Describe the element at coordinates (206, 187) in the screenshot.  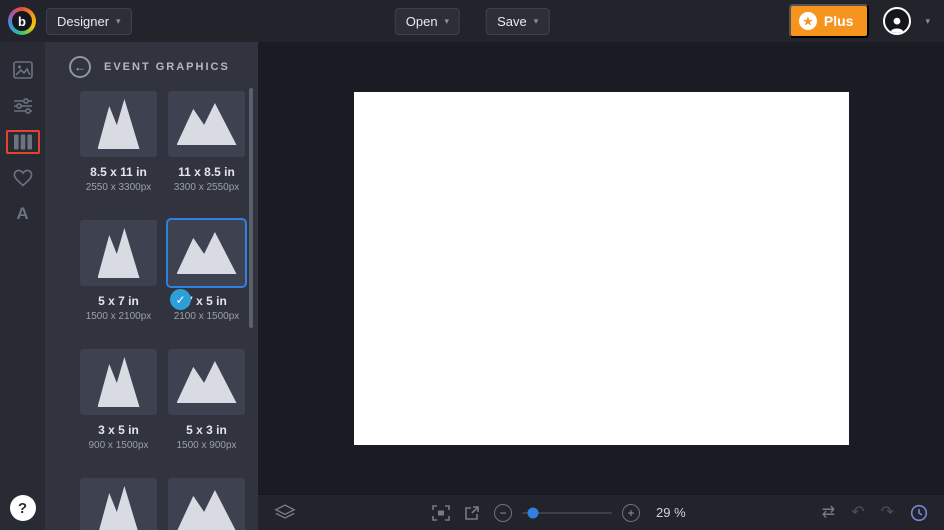
I see `template-pixels-label: 3300 x 2550px` at that location.